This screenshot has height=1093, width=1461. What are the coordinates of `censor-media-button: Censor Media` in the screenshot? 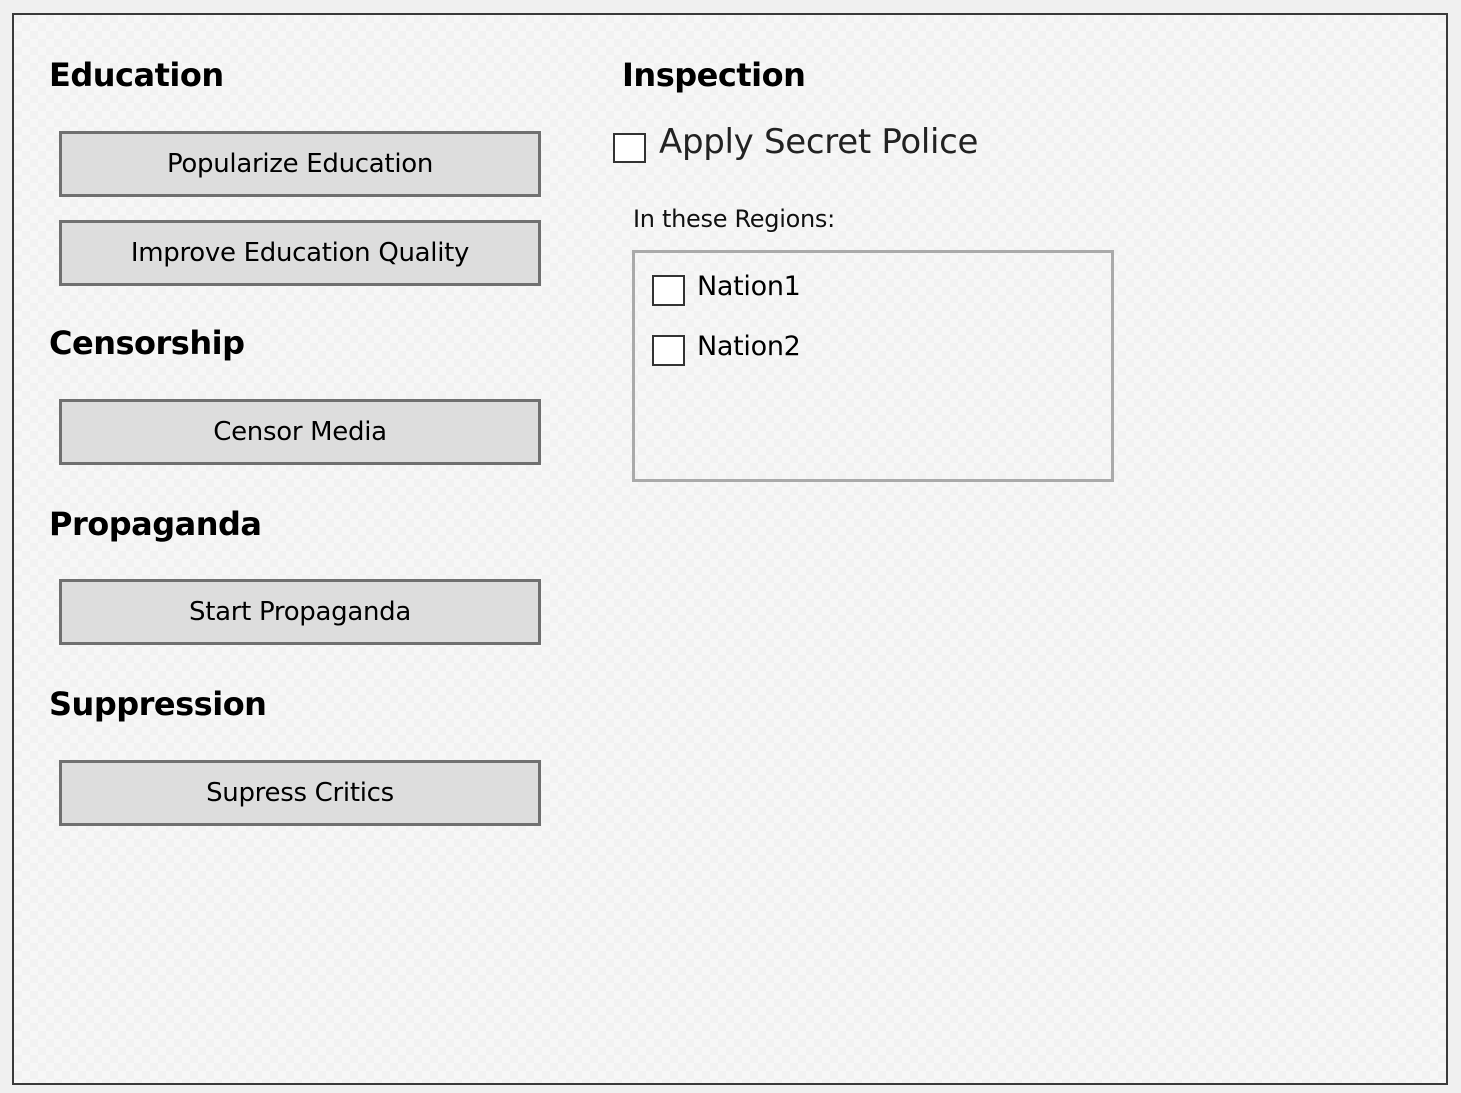 It's located at (300, 432).